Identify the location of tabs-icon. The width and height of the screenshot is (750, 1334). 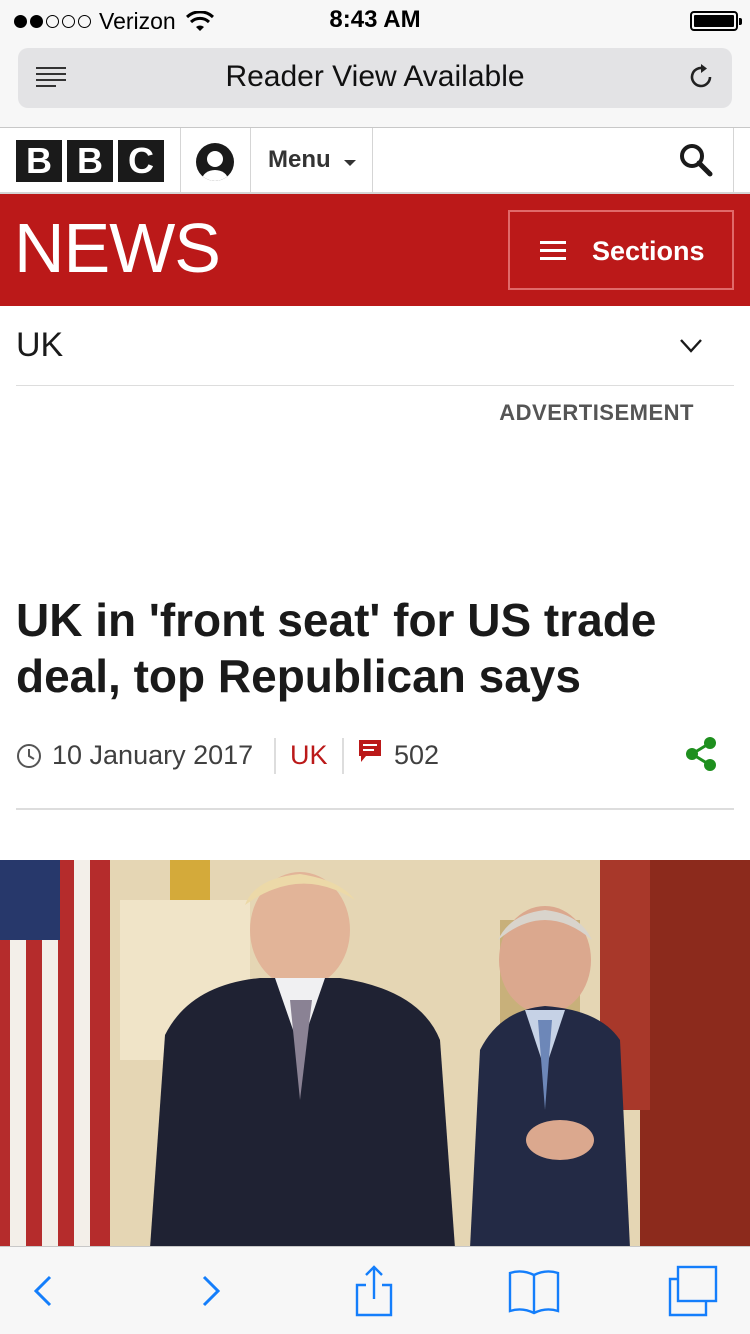
(694, 1291).